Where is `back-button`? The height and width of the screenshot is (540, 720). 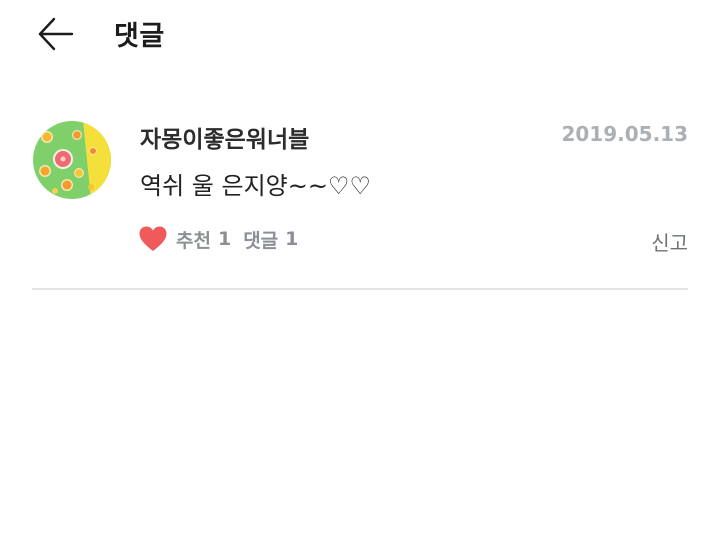
back-button is located at coordinates (54, 34).